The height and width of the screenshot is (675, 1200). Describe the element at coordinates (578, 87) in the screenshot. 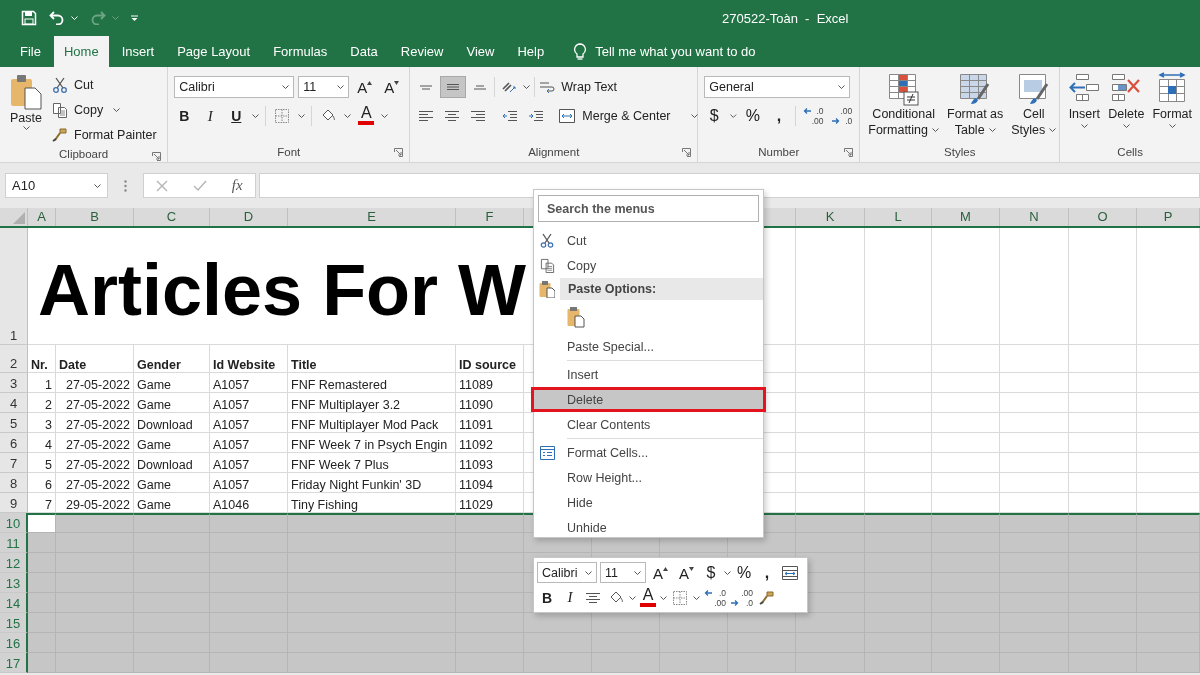

I see `wrap-text-button: Wrap Text` at that location.